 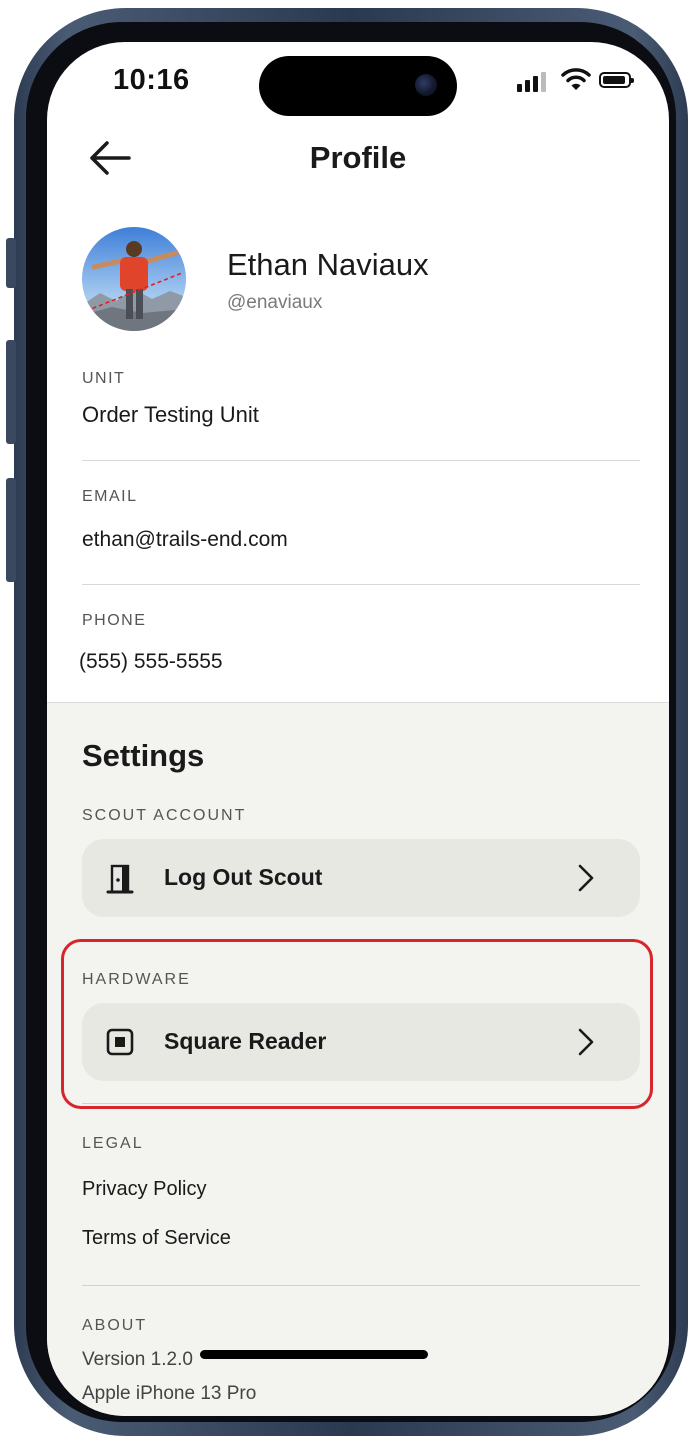 I want to click on page-title: Profile, so click(x=358, y=157).